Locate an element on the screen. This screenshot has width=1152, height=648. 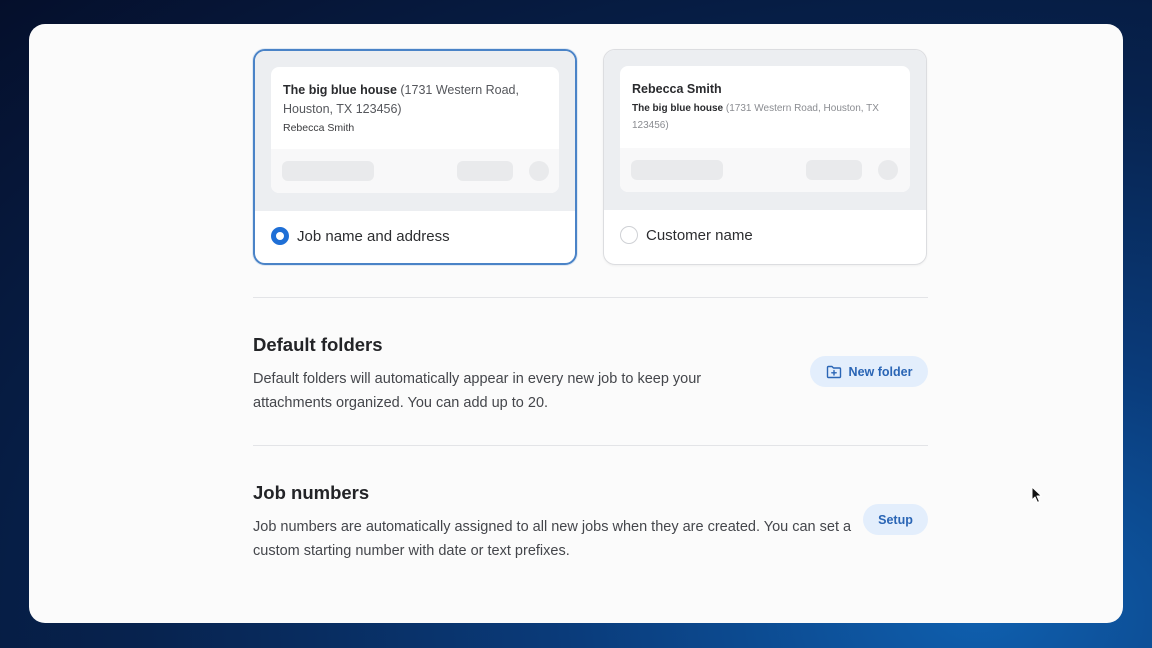
setup-button-label: Setup is located at coordinates (895, 519).